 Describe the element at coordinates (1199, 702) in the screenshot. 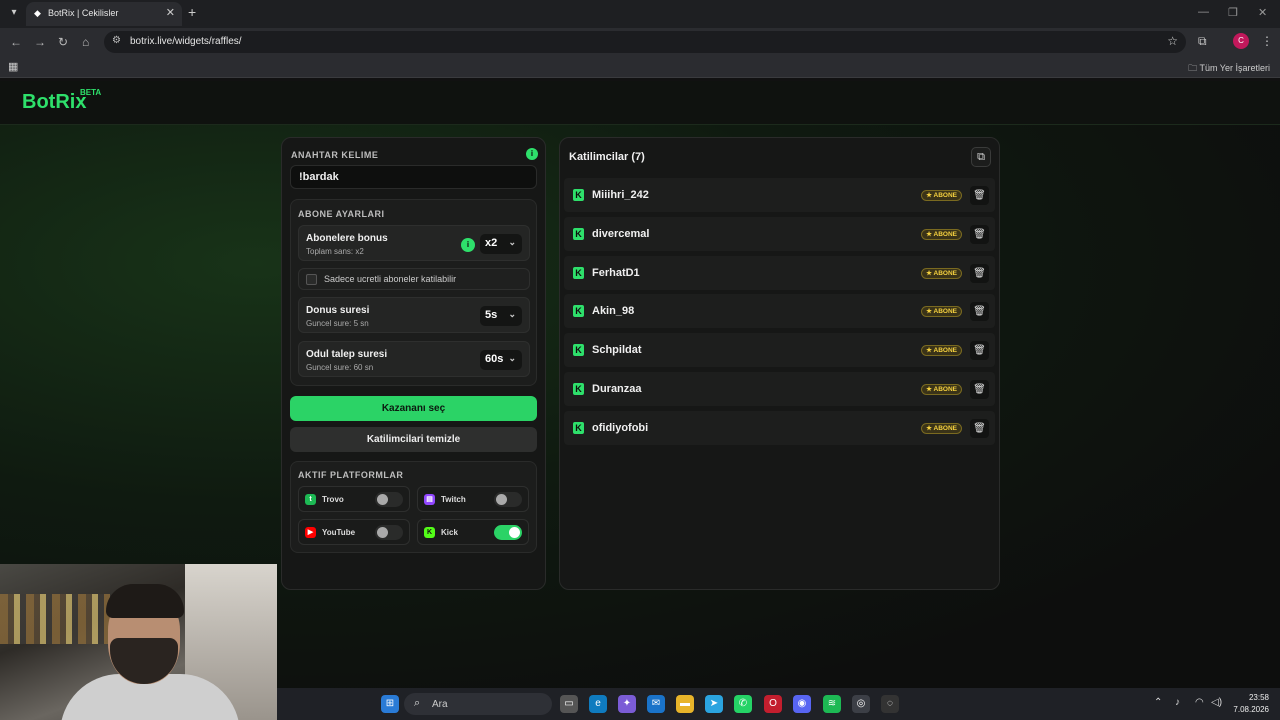

I see `wifi-icon: ◠` at that location.